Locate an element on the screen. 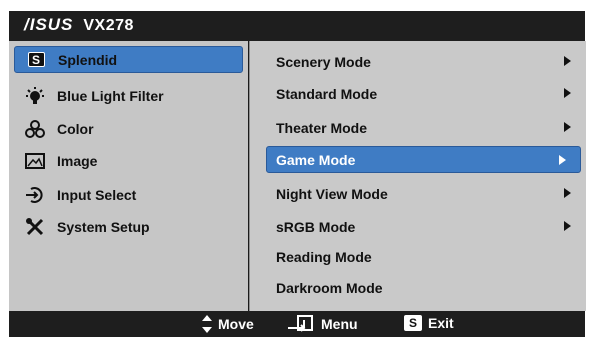  up-down-arrow-icon is located at coordinates (207, 324).